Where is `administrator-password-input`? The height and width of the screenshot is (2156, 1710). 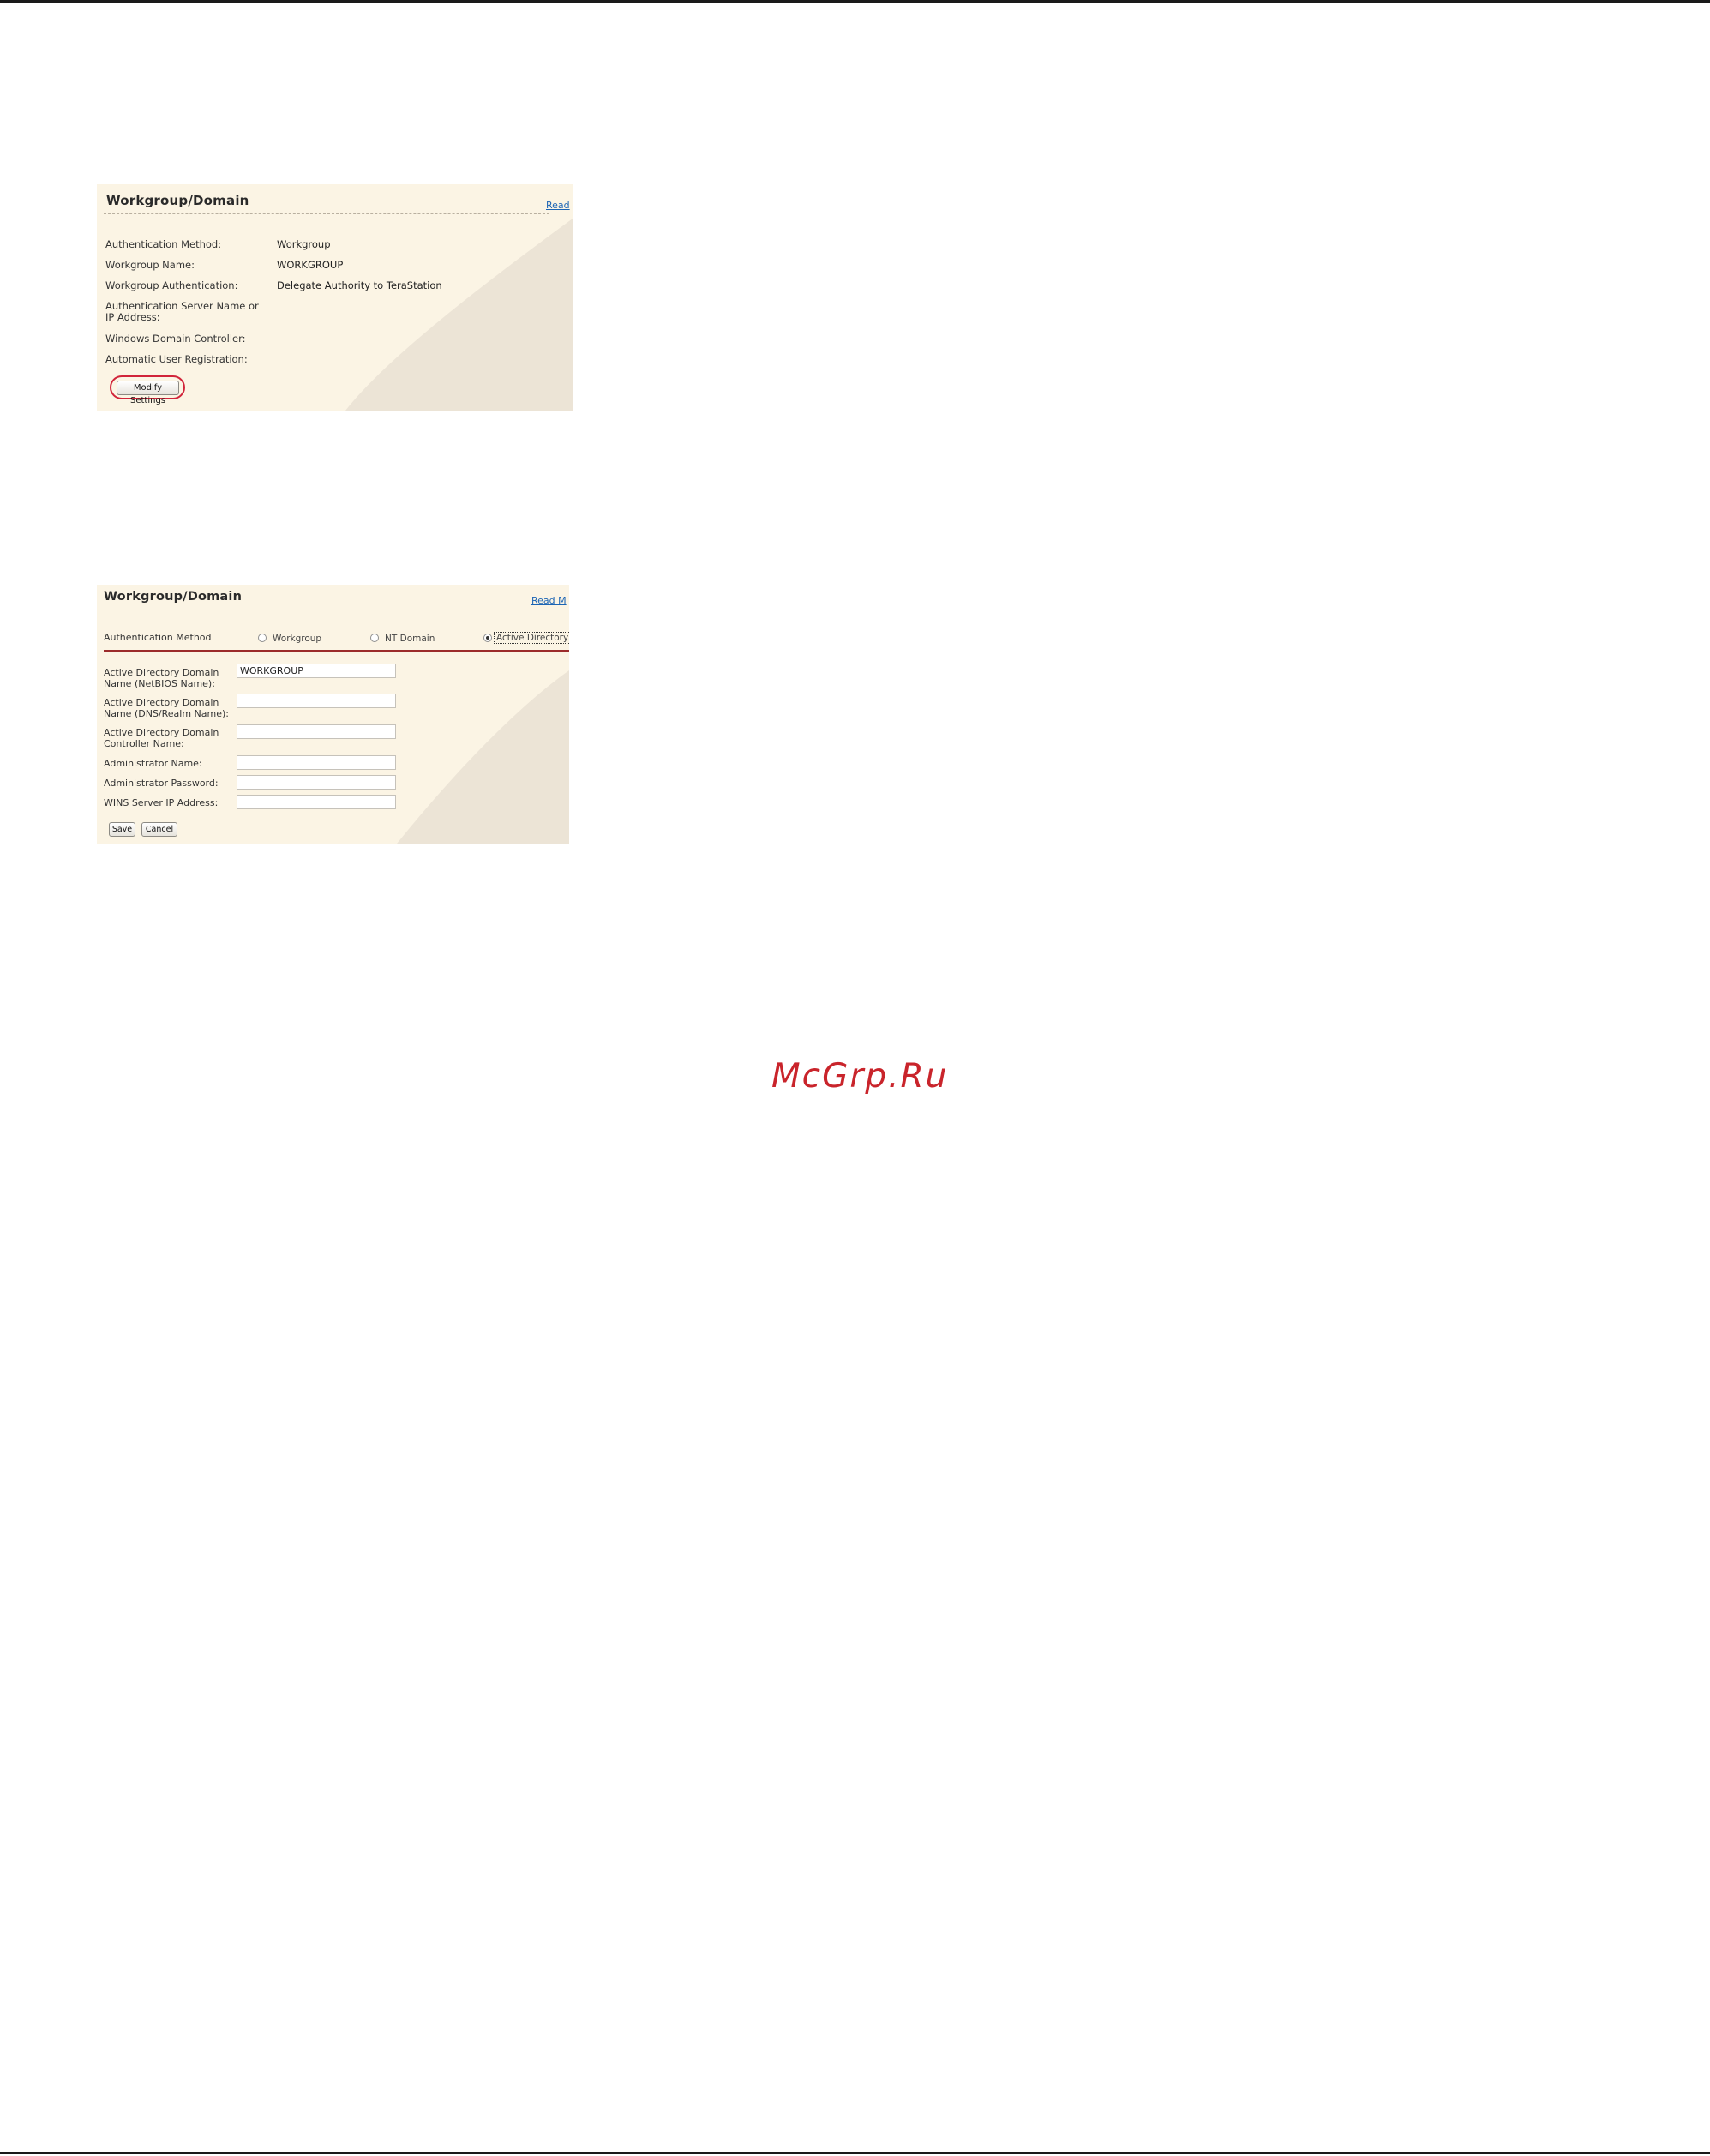 administrator-password-input is located at coordinates (316, 782).